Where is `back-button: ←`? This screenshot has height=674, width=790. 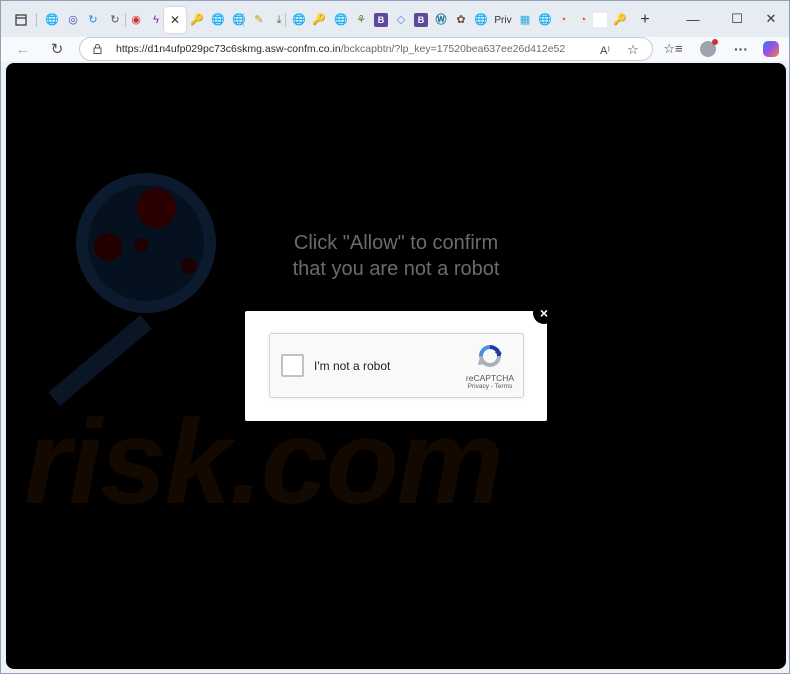
back-button: ← is located at coordinates (23, 49).